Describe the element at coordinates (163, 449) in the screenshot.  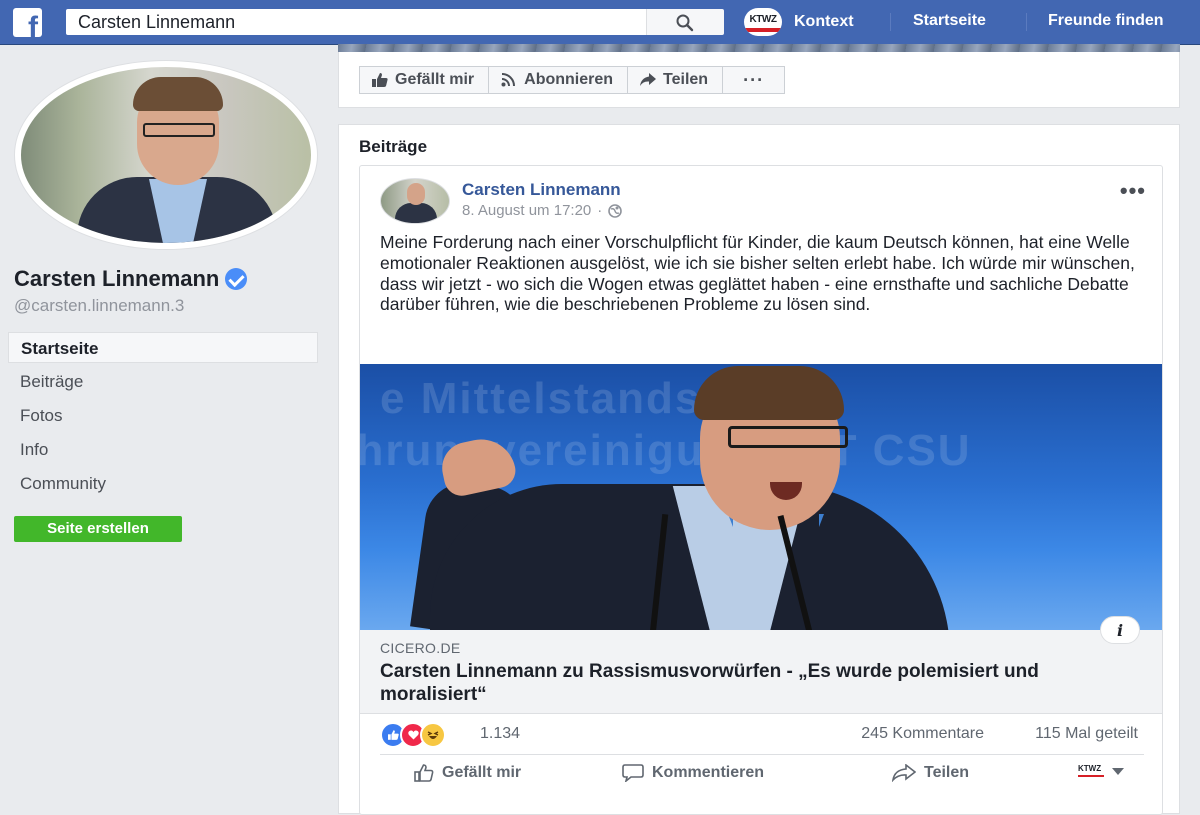
I see `sidebar-item-info: Info` at that location.